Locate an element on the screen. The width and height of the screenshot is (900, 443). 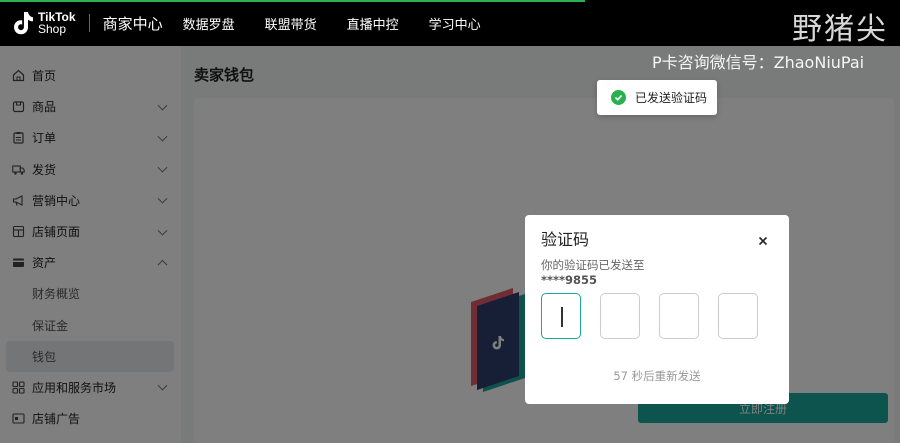
toast-text: 已发送验证码 is located at coordinates (671, 98).